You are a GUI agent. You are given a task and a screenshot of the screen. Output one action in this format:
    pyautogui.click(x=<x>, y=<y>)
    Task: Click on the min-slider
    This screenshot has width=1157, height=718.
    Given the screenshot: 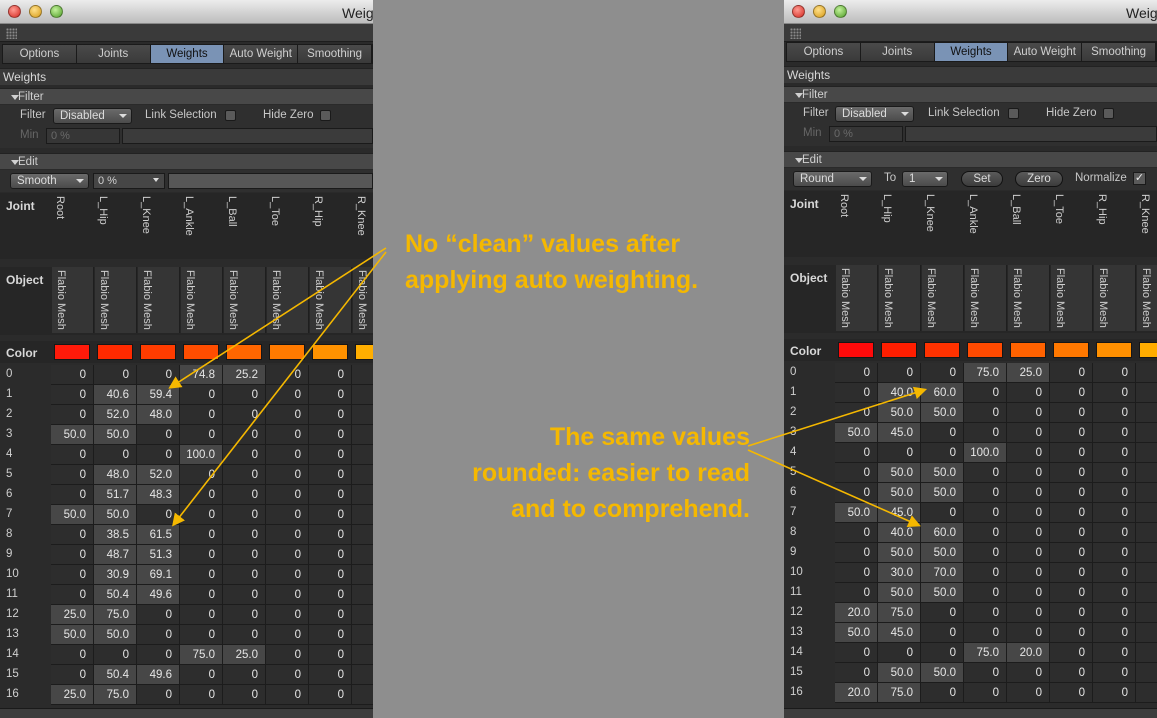 What is the action you would take?
    pyautogui.click(x=1031, y=134)
    